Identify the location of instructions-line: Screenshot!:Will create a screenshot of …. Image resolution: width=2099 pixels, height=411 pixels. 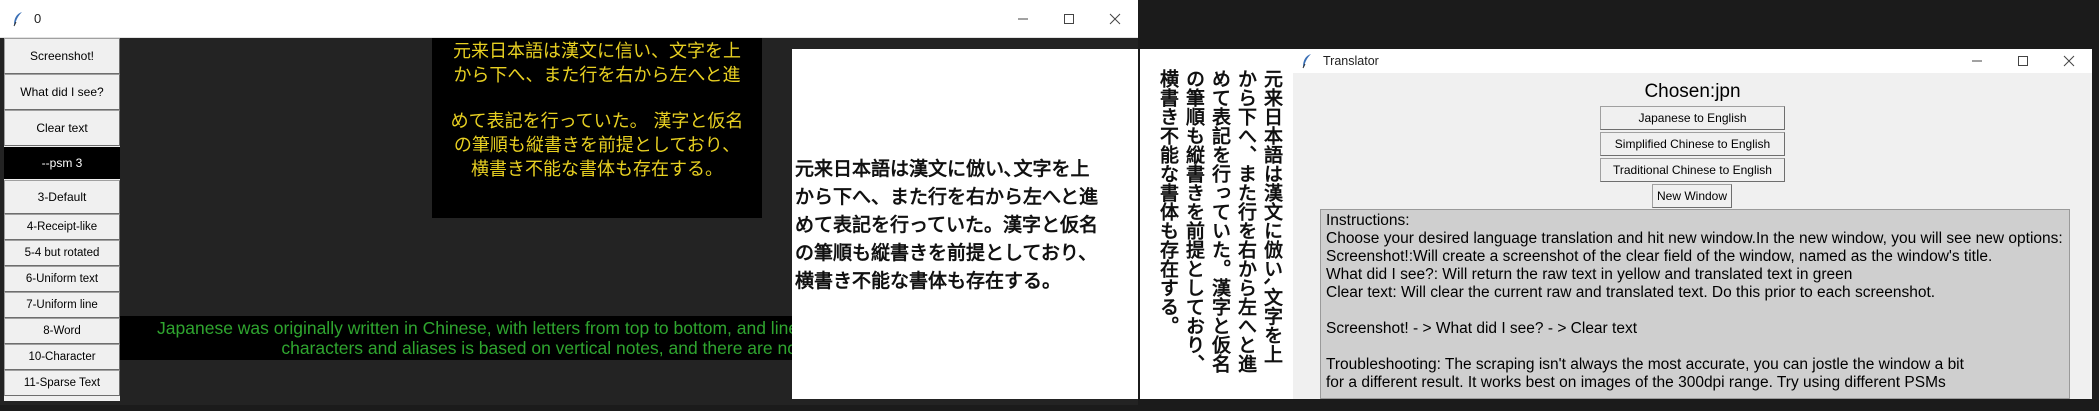
(1659, 256).